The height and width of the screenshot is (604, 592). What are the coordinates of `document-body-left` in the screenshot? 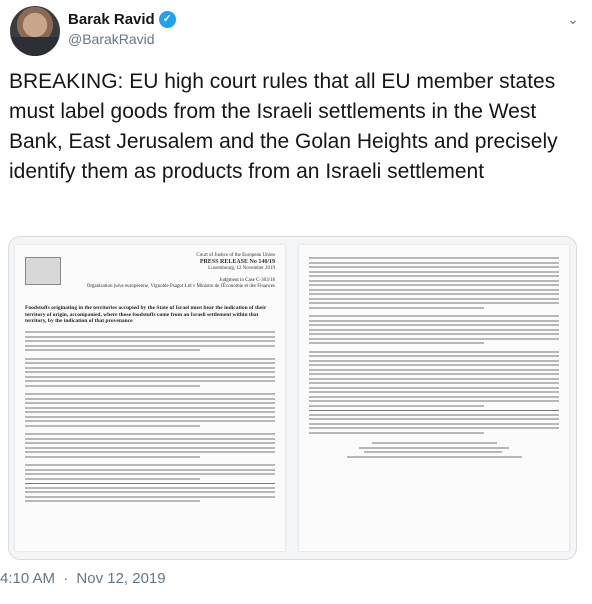 It's located at (150, 418).